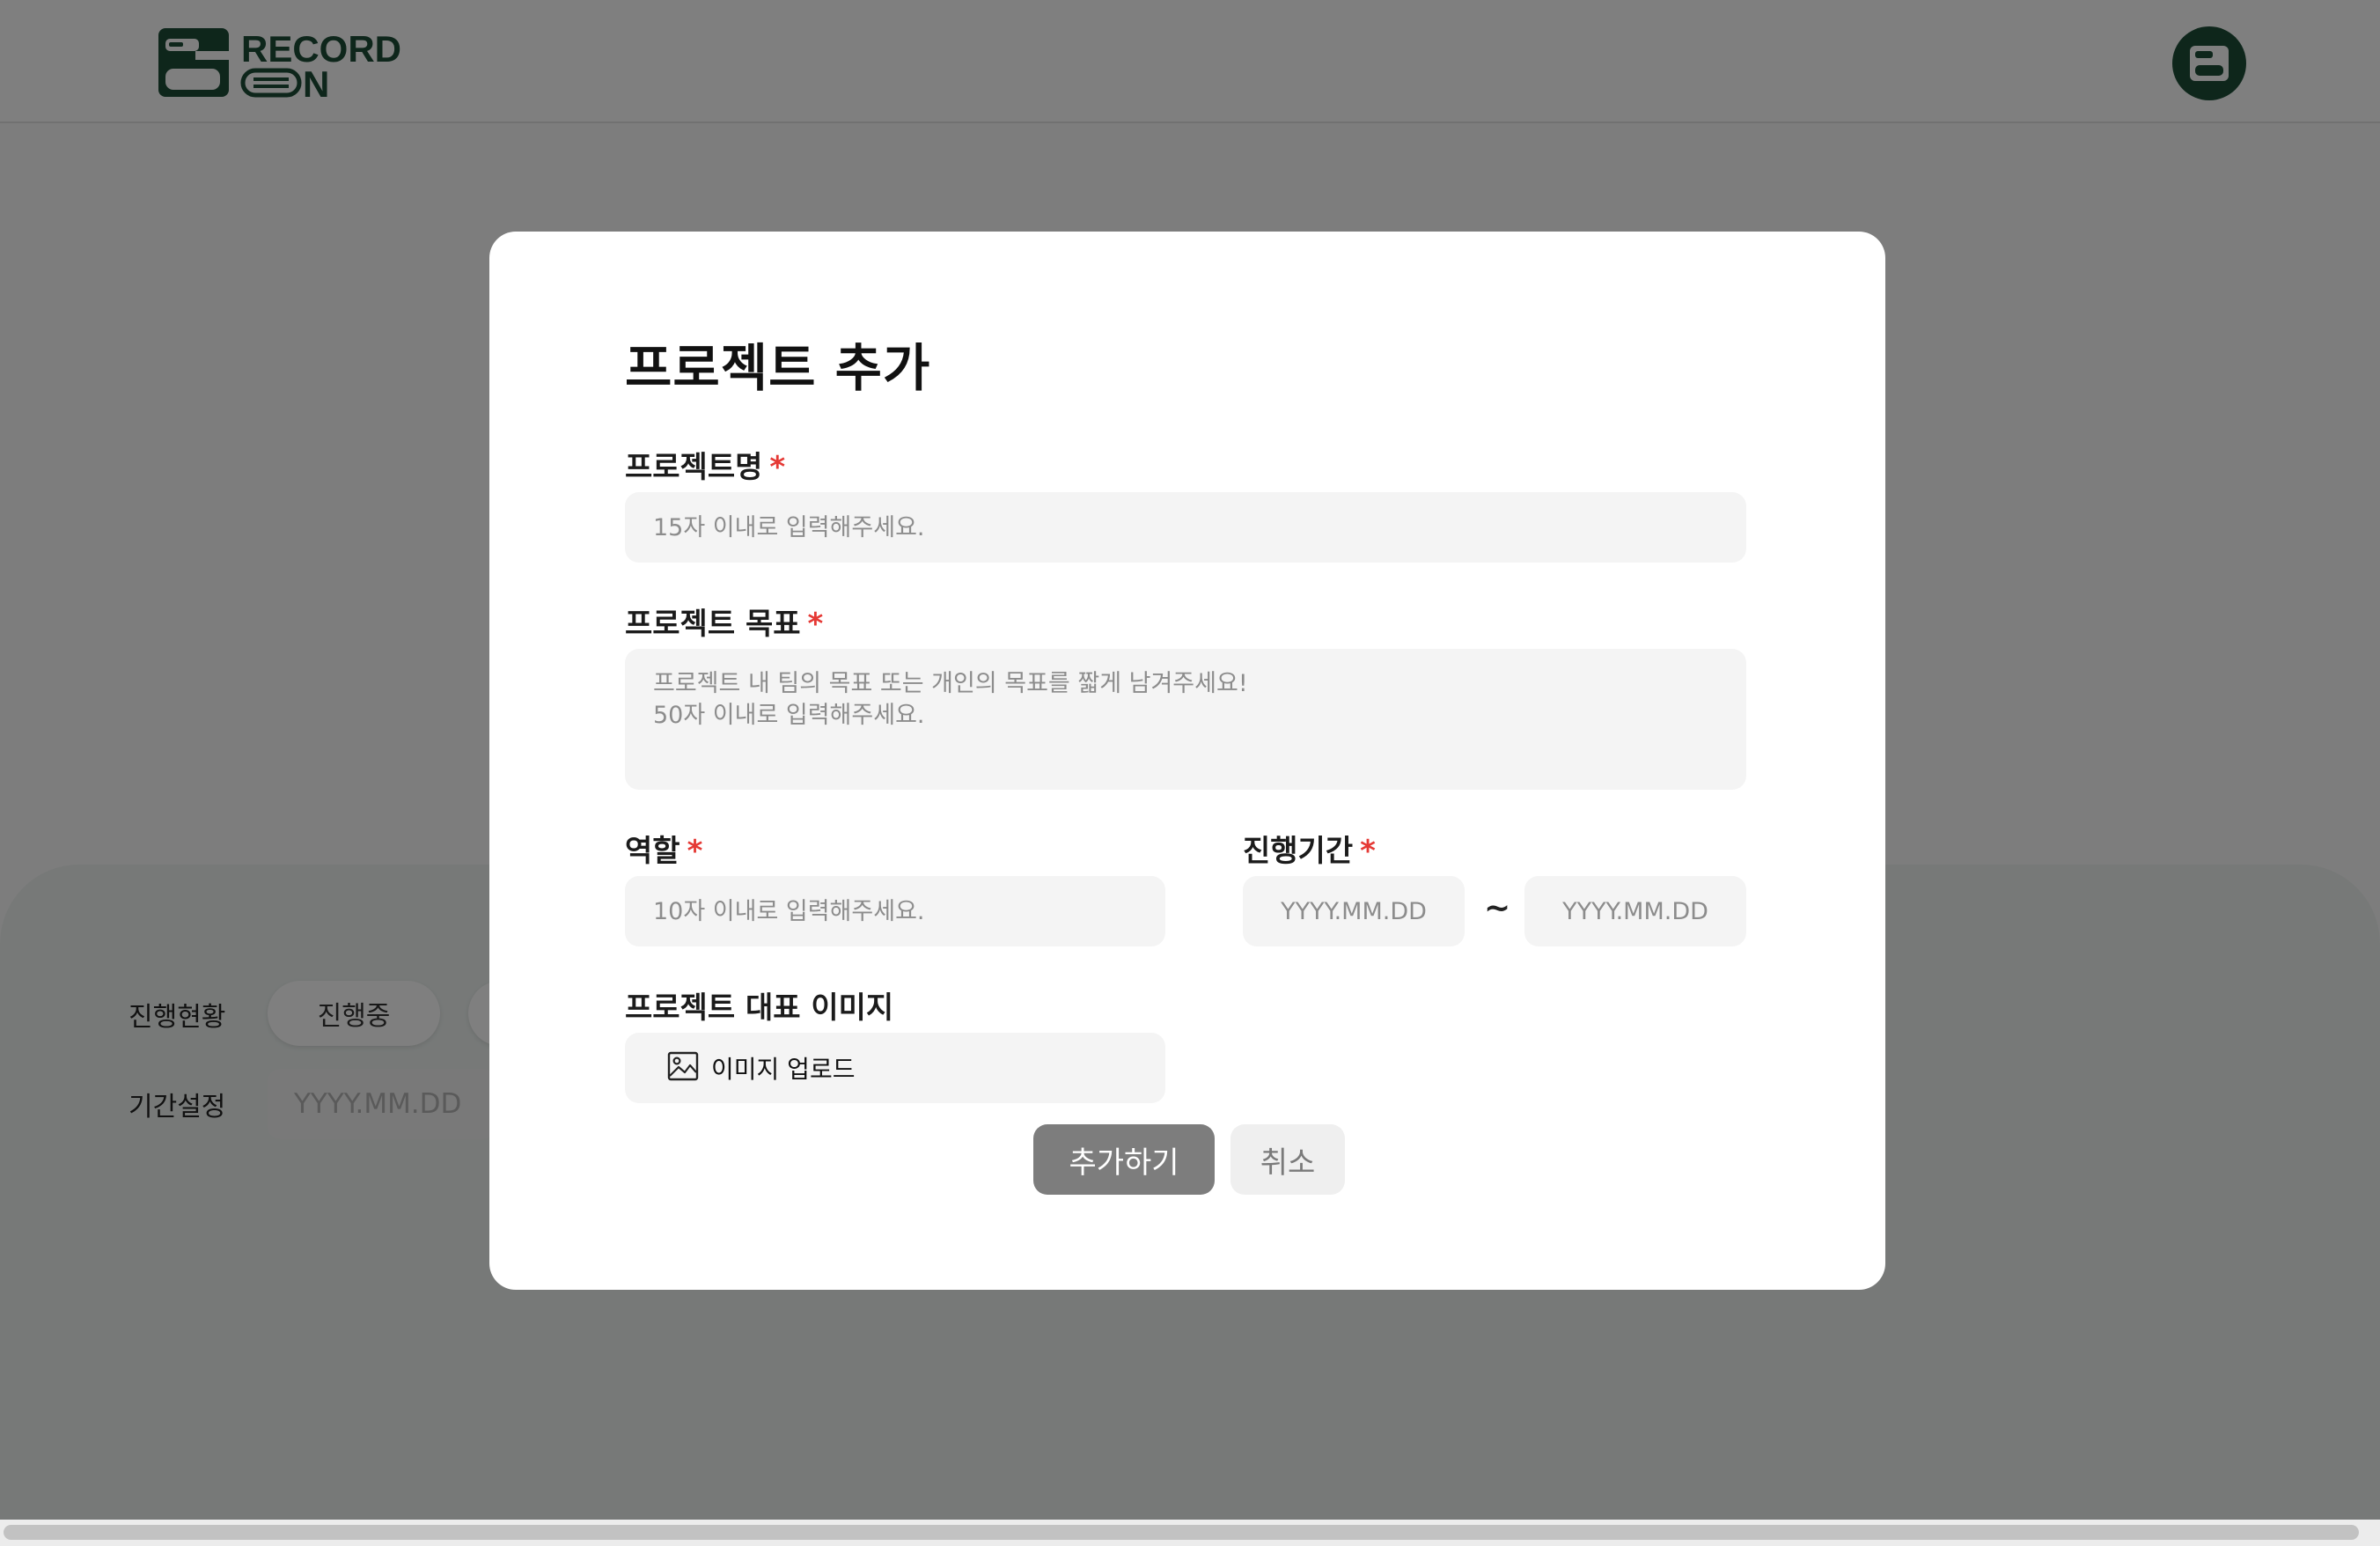 The height and width of the screenshot is (1546, 2380). What do you see at coordinates (694, 467) in the screenshot?
I see `project-name-label-text: 프로젝트명` at bounding box center [694, 467].